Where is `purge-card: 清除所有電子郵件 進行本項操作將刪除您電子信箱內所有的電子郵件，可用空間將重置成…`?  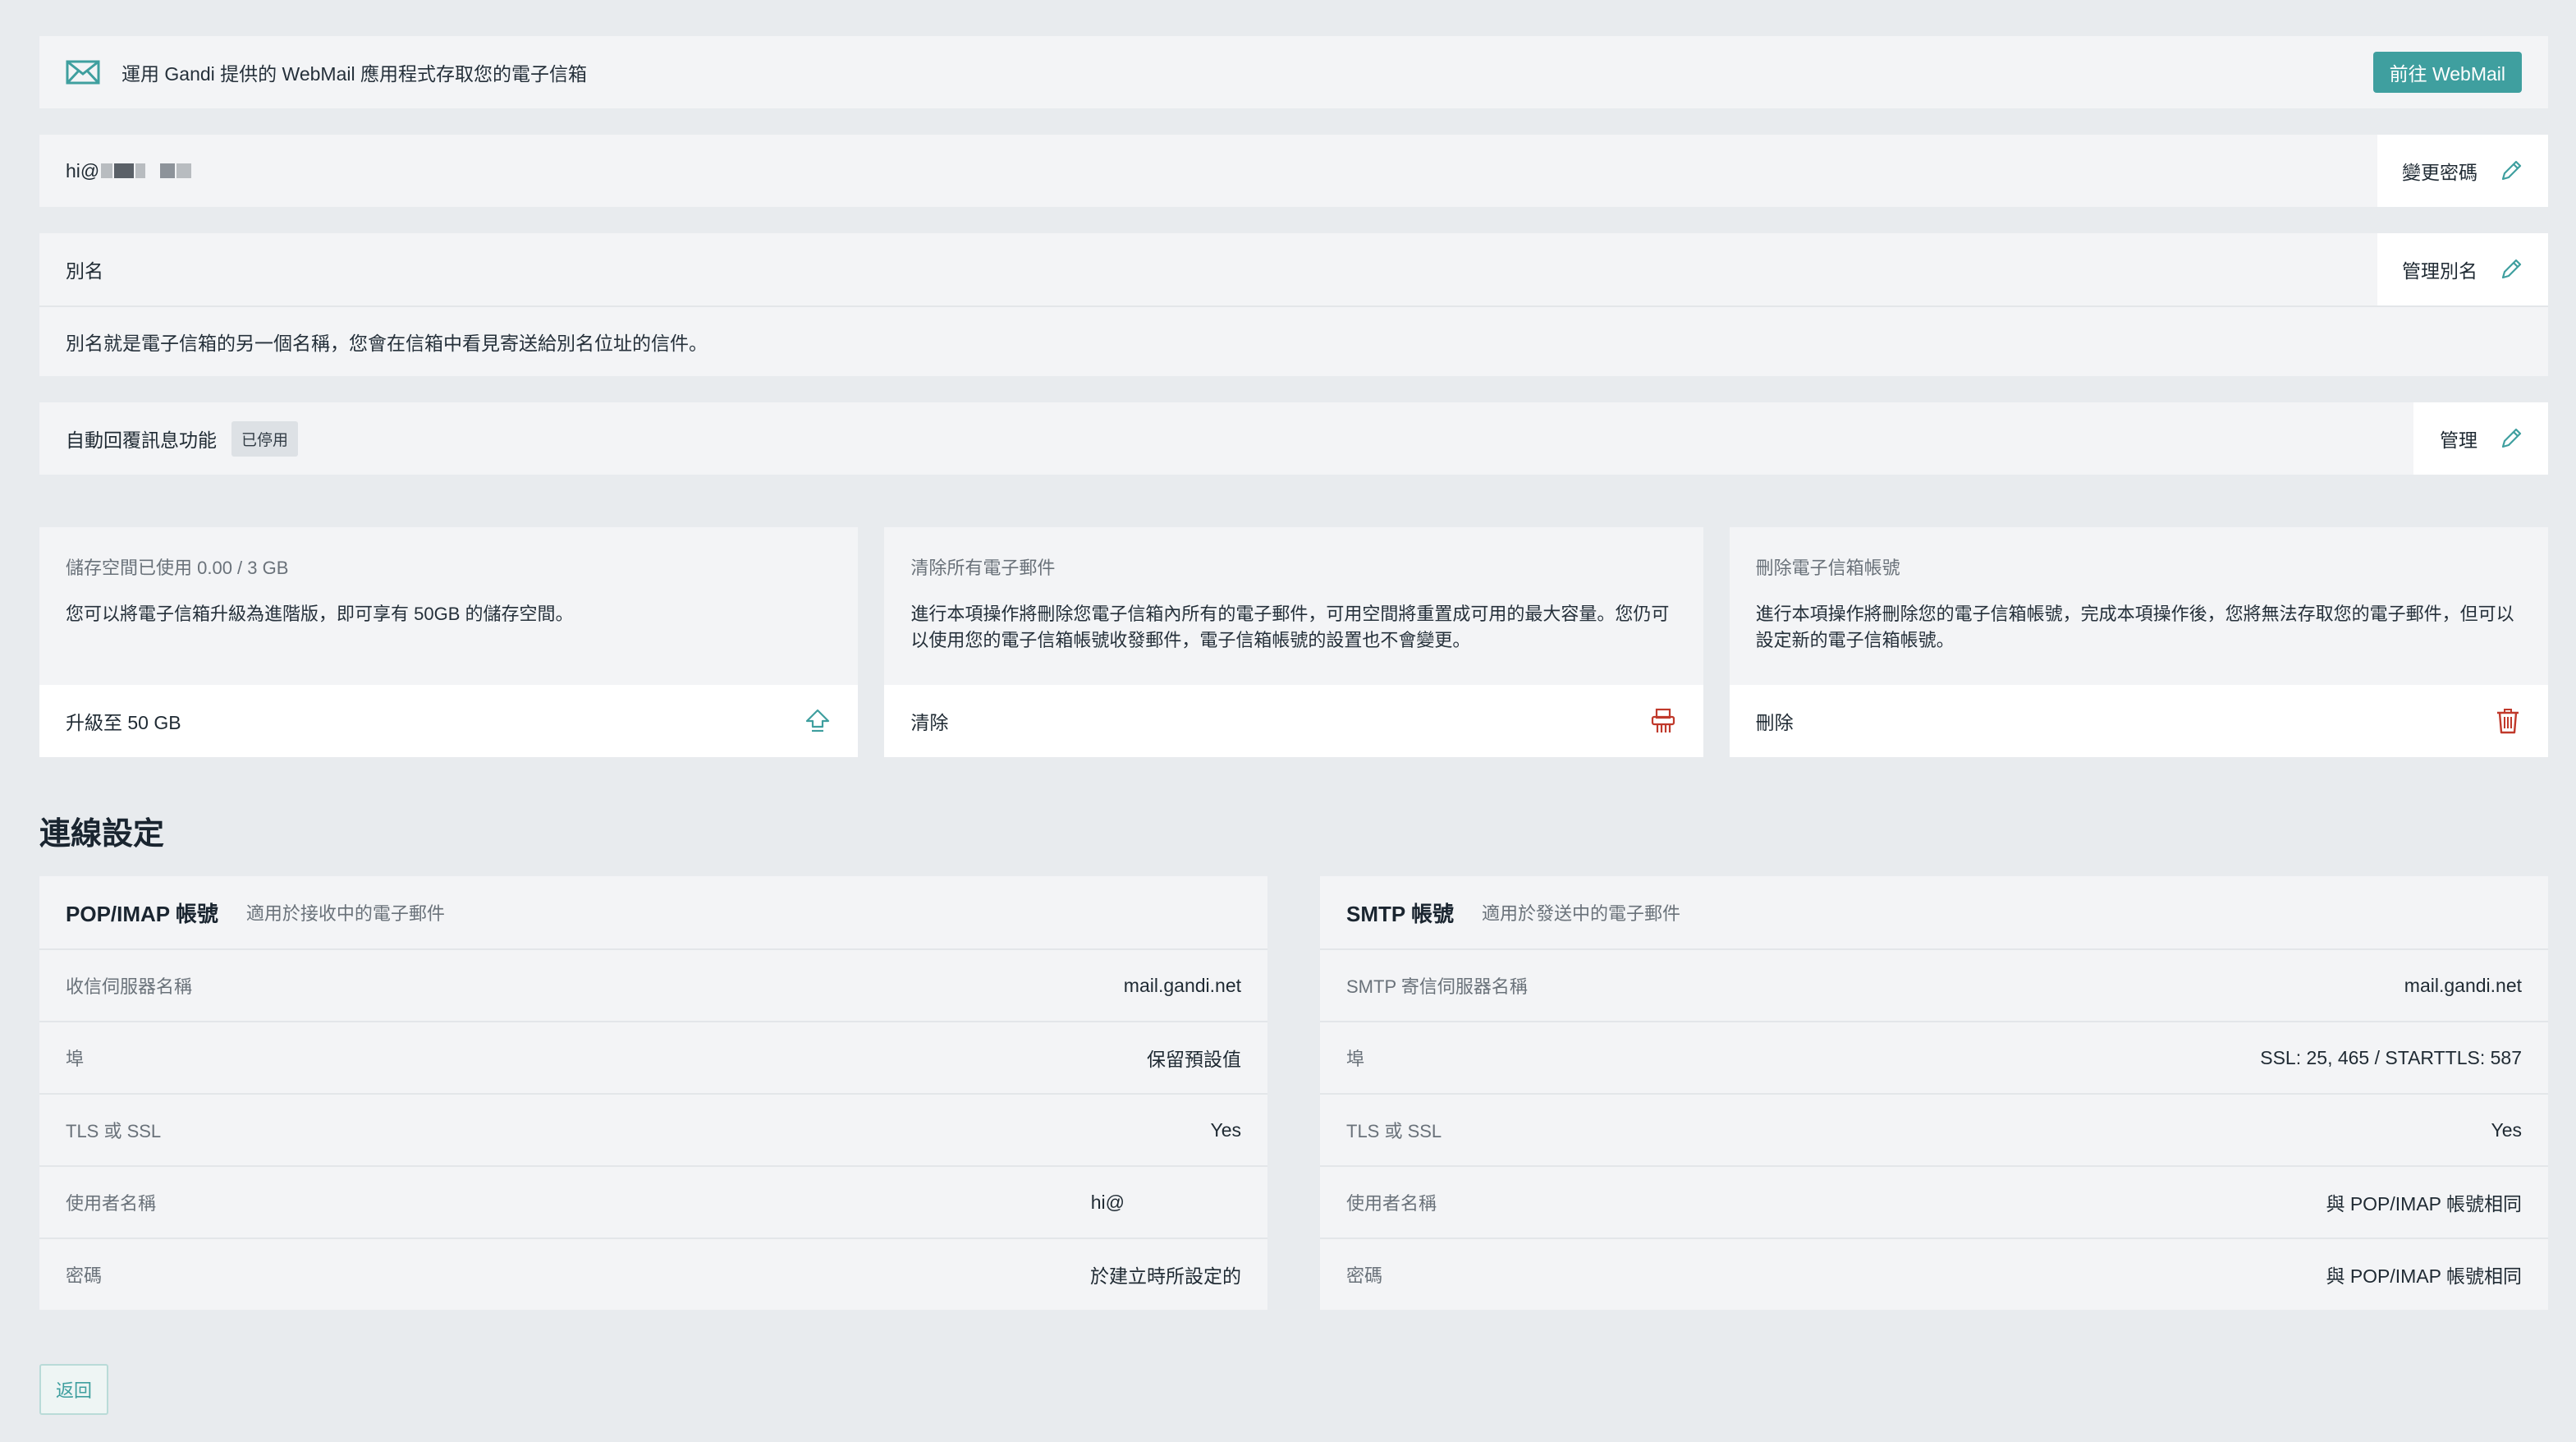
purge-card: 清除所有電子郵件 進行本項操作將刪除您電子信箱內所有的電子郵件，可用空間將重置成… is located at coordinates (1294, 642).